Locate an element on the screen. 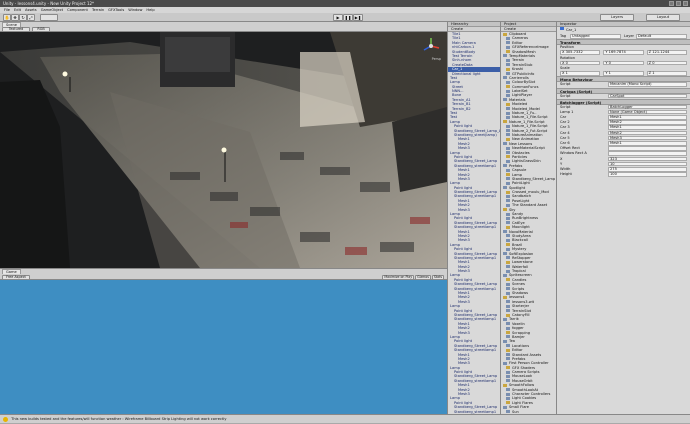 The height and width of the screenshot is (424, 690). scene-gizmo-icon is located at coordinates (431, 46).